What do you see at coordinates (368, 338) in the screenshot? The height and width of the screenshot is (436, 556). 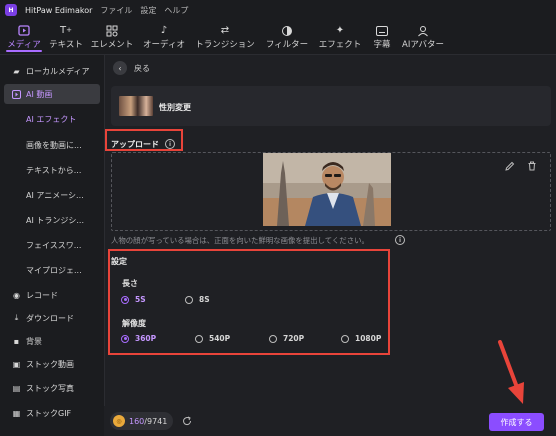 I see `resolution-option-label: 1080P` at bounding box center [368, 338].